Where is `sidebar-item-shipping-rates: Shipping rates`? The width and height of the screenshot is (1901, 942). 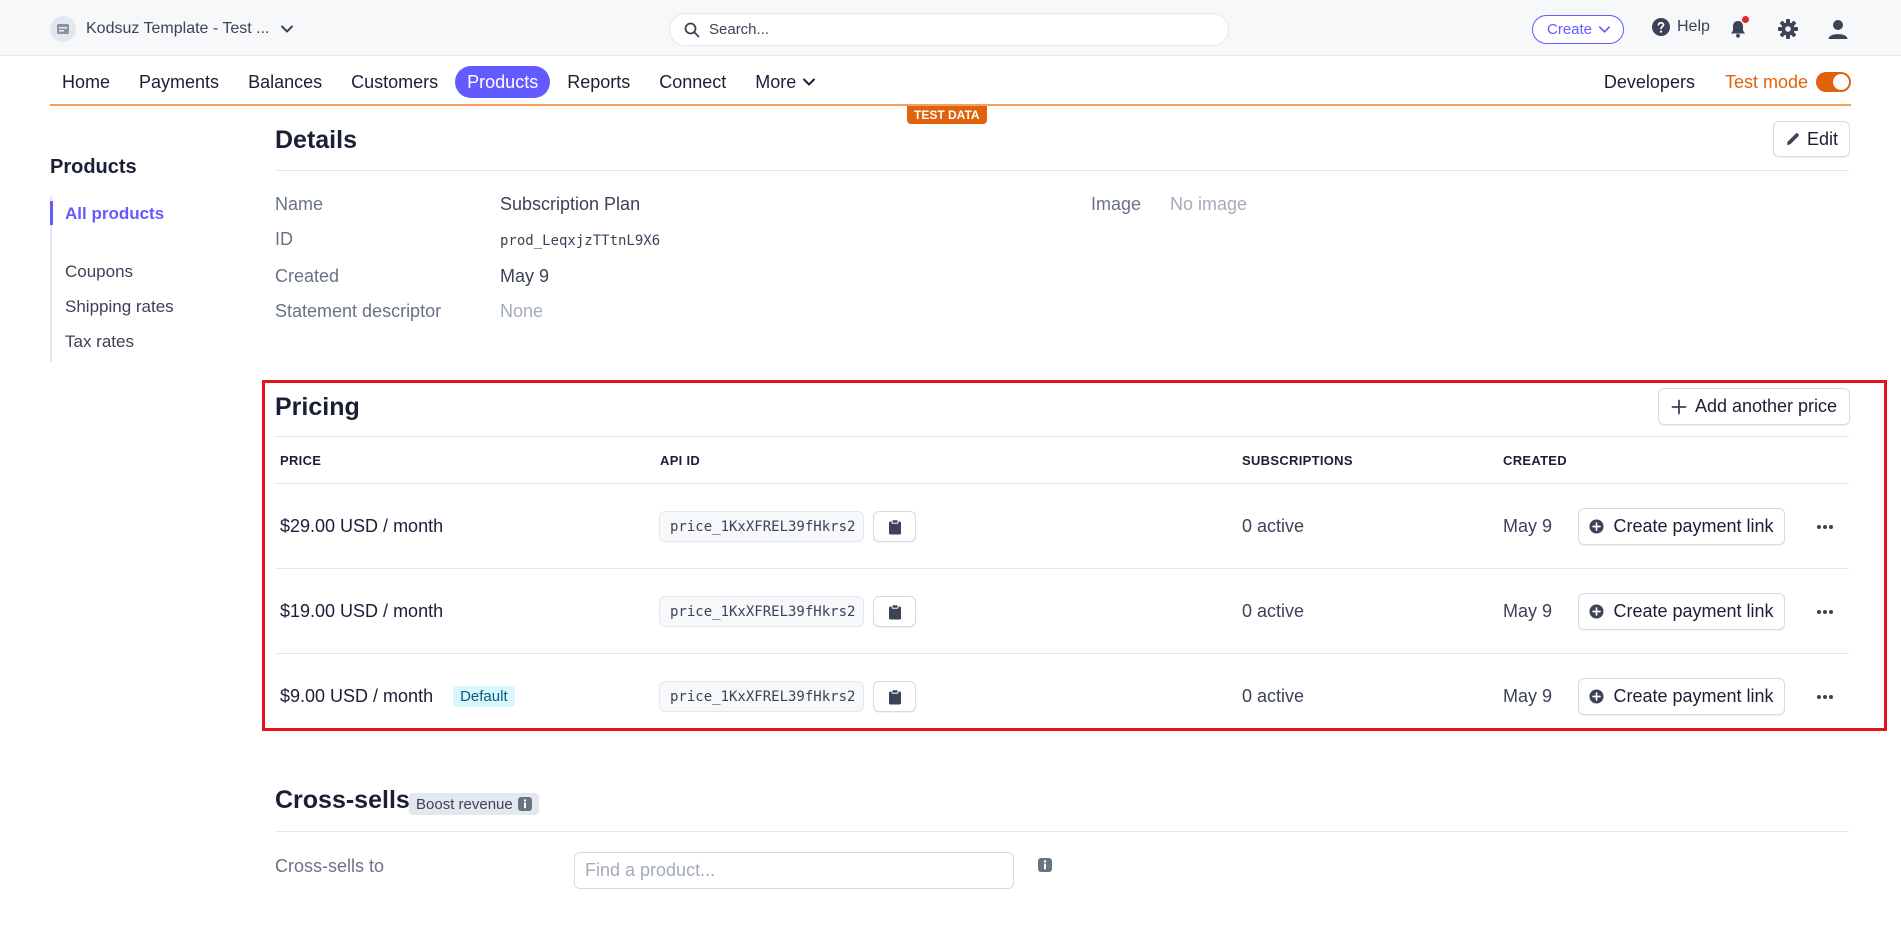
sidebar-item-shipping-rates: Shipping rates is located at coordinates (119, 307).